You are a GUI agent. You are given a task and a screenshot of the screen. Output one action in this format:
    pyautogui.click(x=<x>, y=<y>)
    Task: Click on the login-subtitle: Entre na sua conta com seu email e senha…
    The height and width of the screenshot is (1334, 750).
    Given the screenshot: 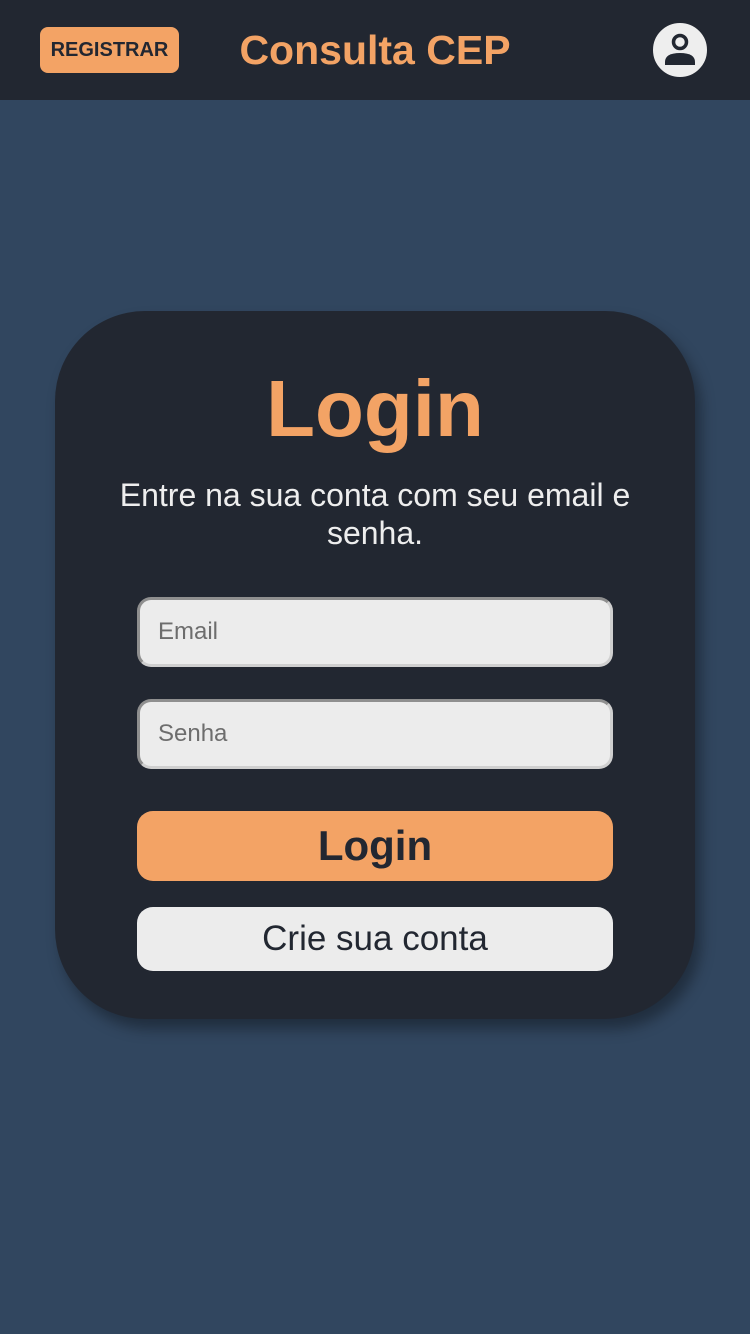 What is the action you would take?
    pyautogui.click(x=375, y=514)
    